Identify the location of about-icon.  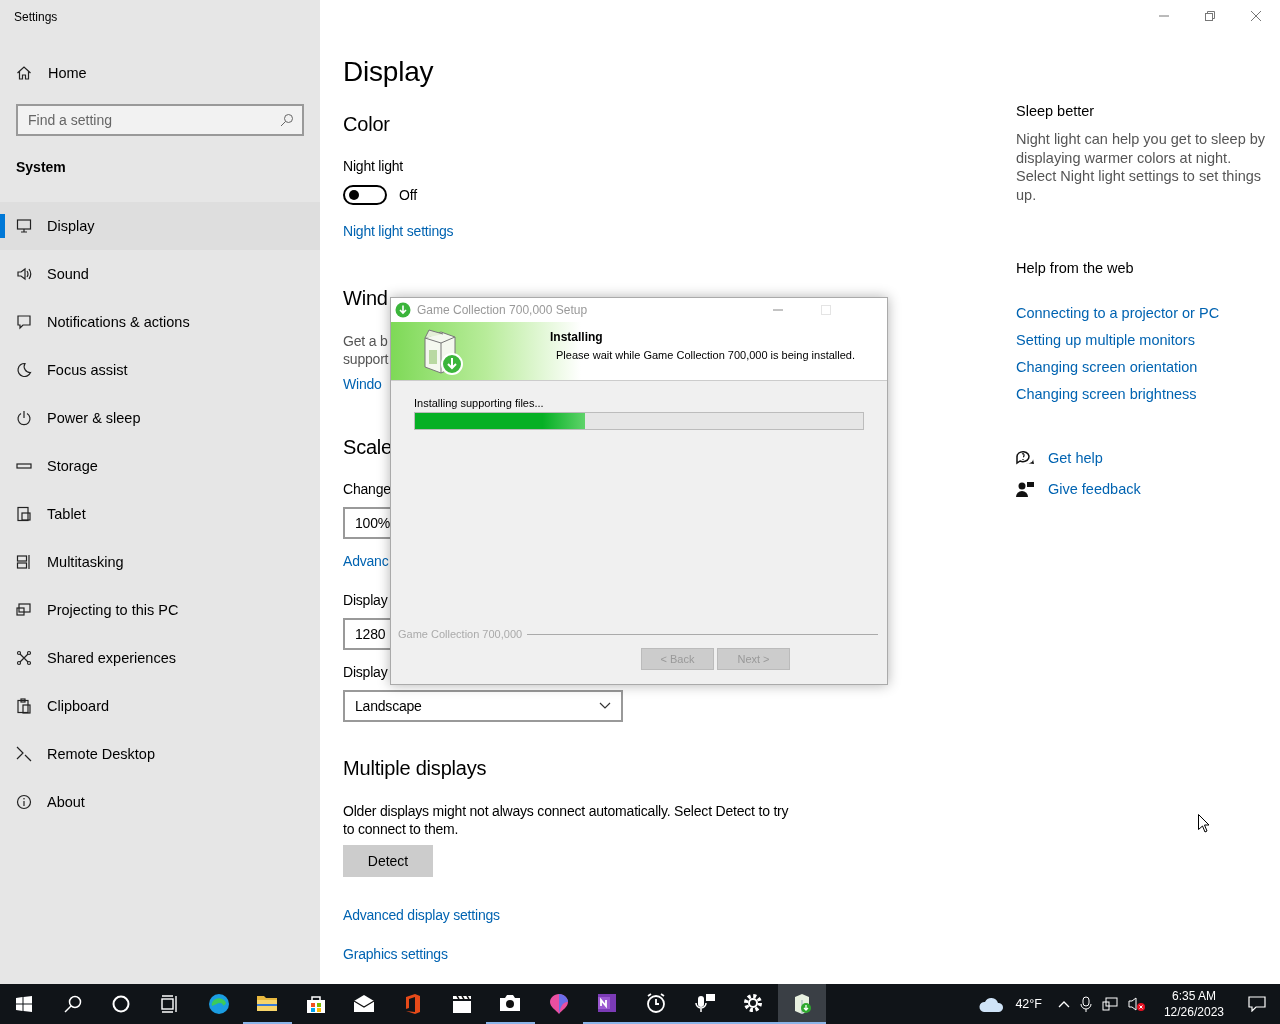
(24, 802).